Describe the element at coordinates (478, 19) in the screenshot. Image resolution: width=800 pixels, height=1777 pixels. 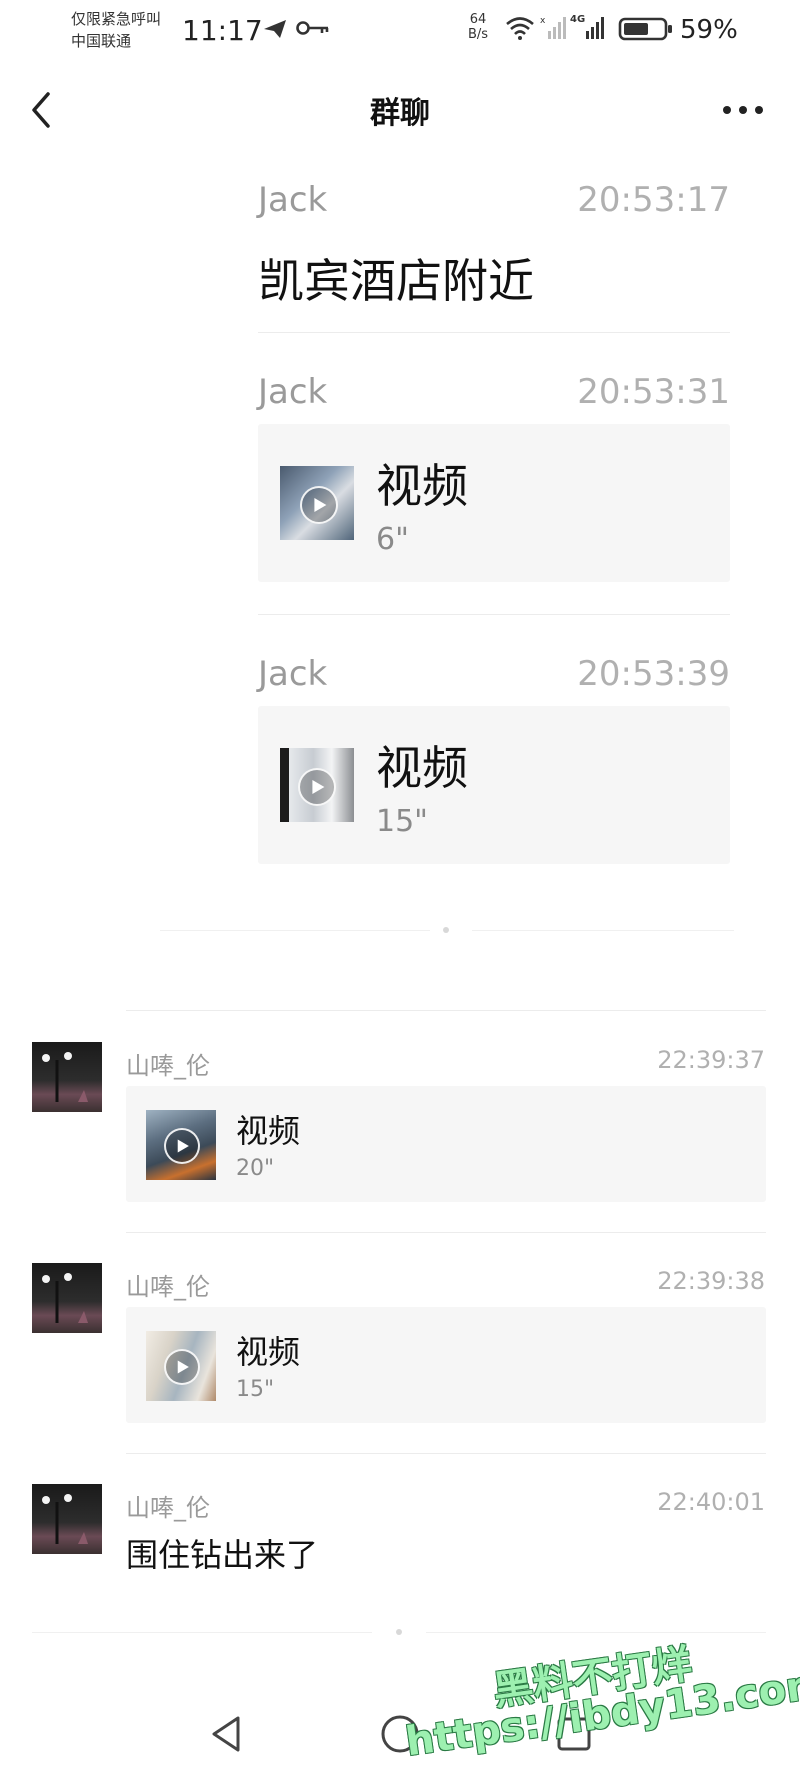
I see `net-speed-value: 64` at that location.